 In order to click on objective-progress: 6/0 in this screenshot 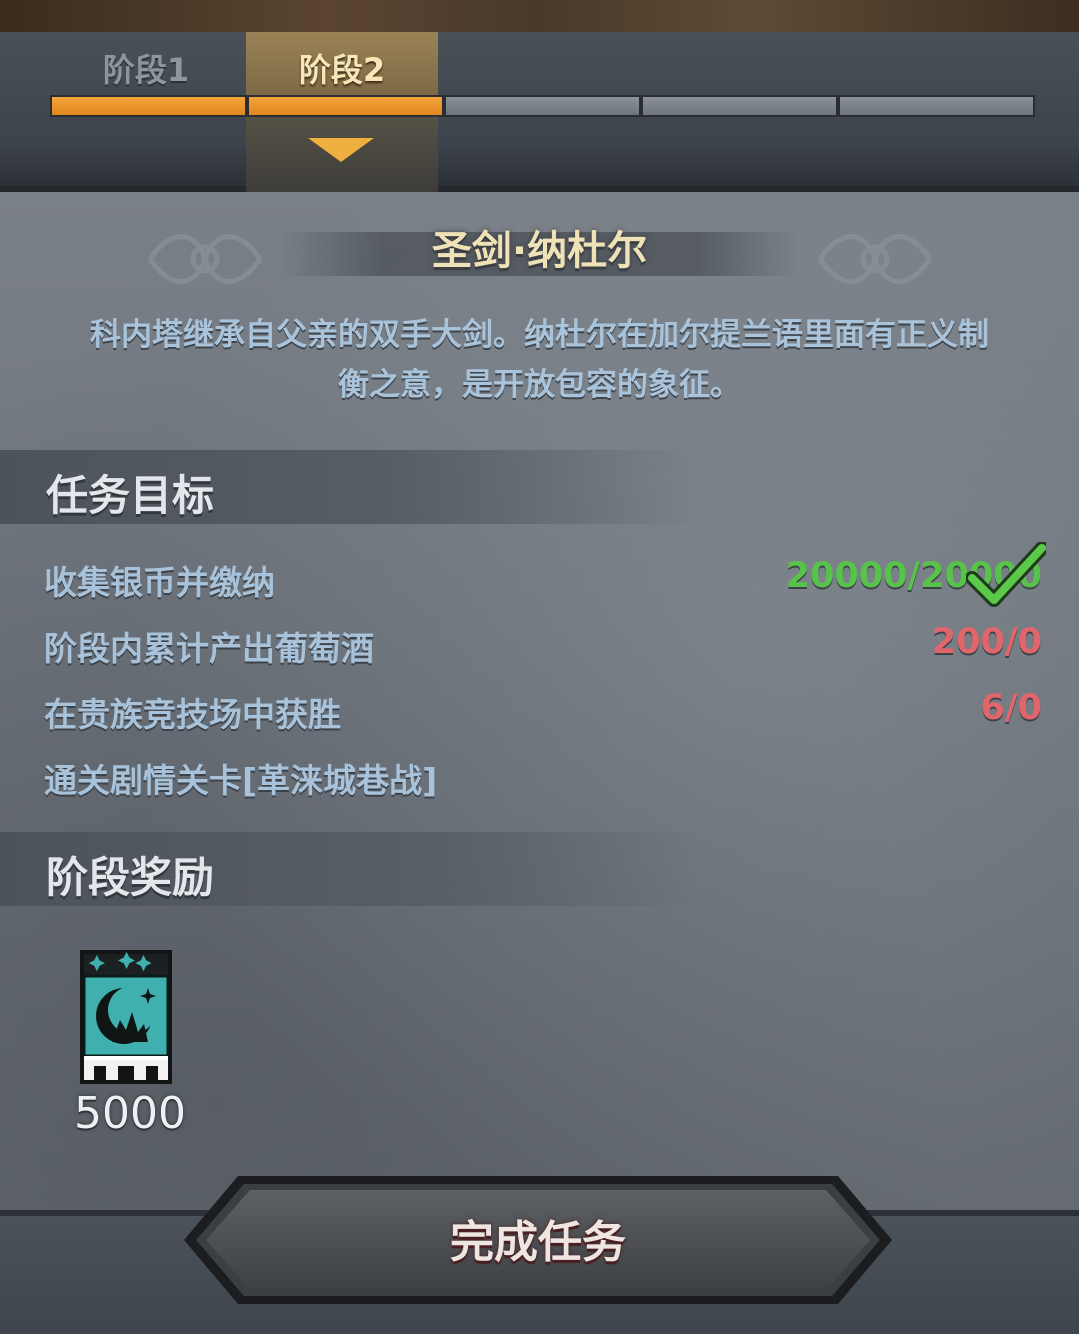, I will do `click(1011, 708)`.